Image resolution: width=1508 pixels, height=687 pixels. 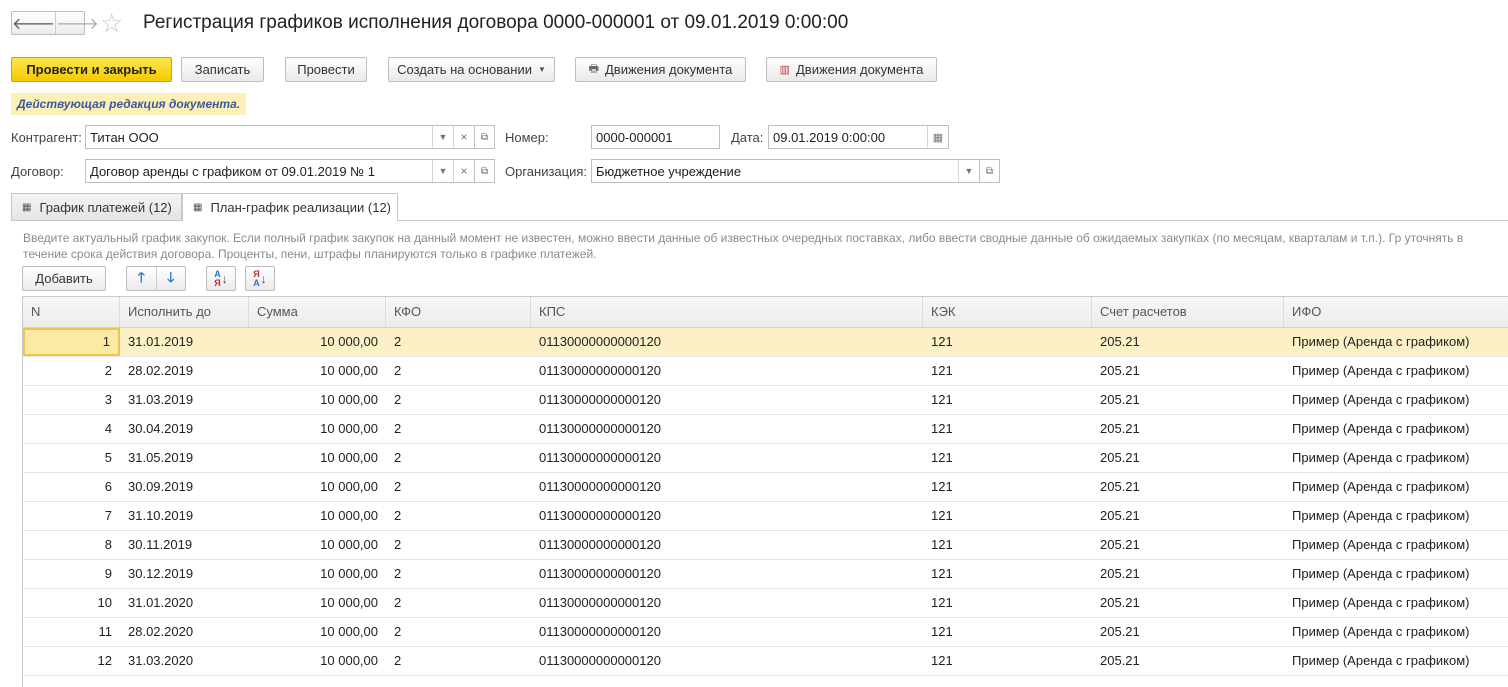 What do you see at coordinates (71, 661) in the screenshot?
I see `cell-n: 12` at bounding box center [71, 661].